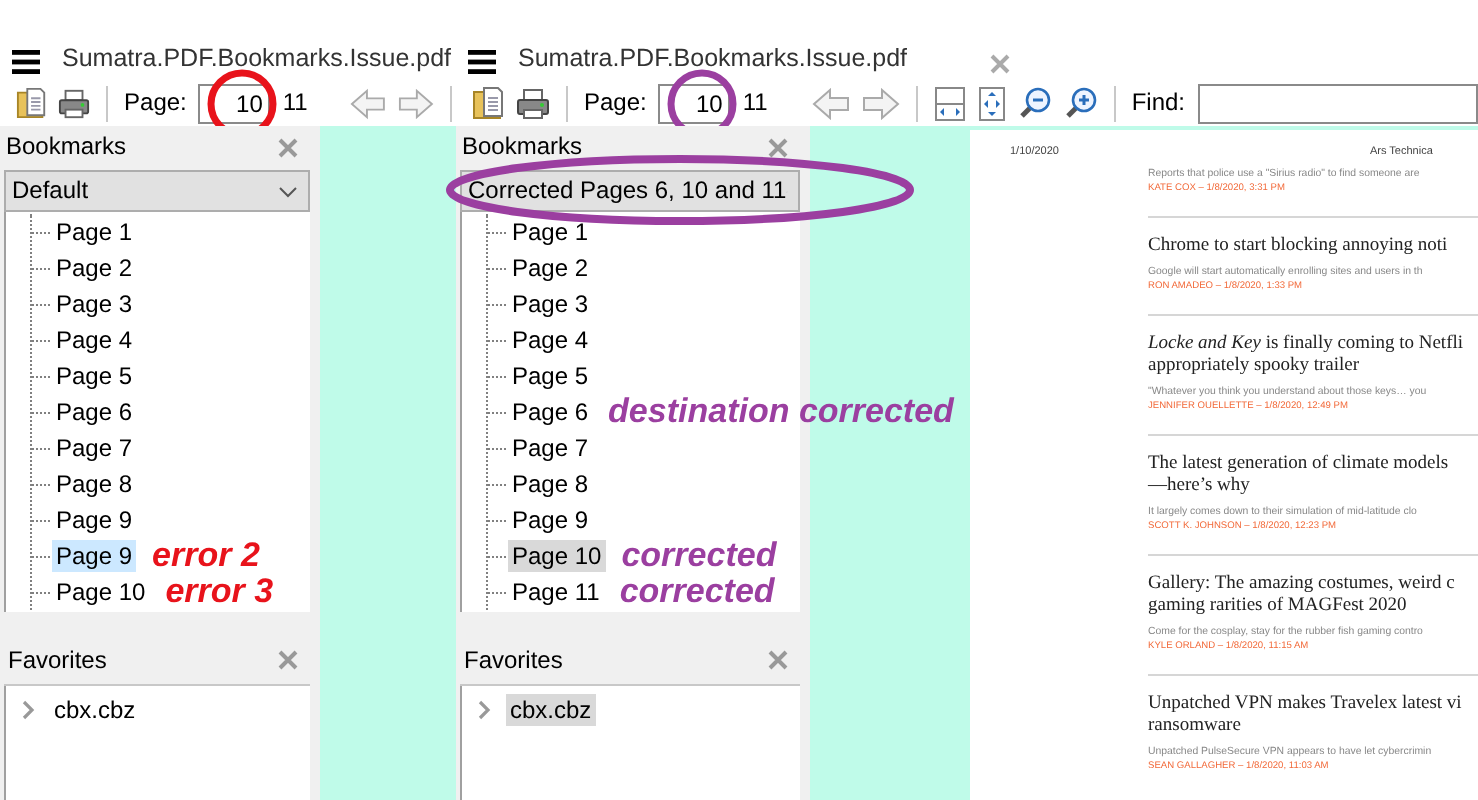 The image size is (1478, 800). I want to click on article-headline: Locke and Key is finally coming to Netfli appropriately spooky trailer, so click(1313, 355).